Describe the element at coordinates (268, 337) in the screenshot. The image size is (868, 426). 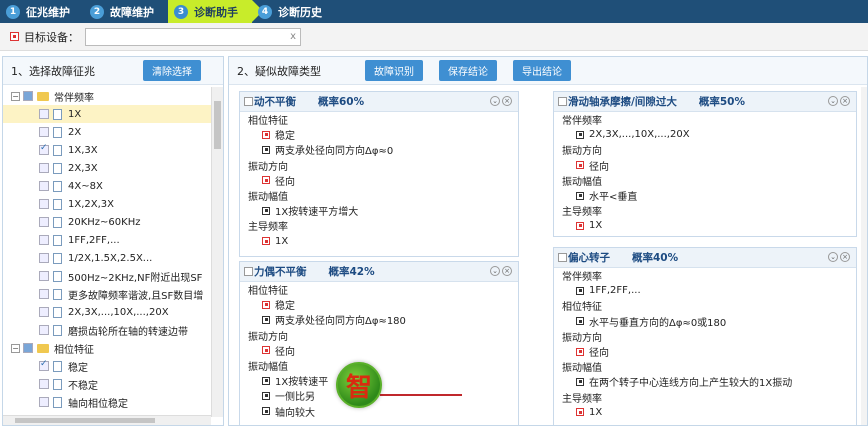
I see `feature-text: 振动方向` at that location.